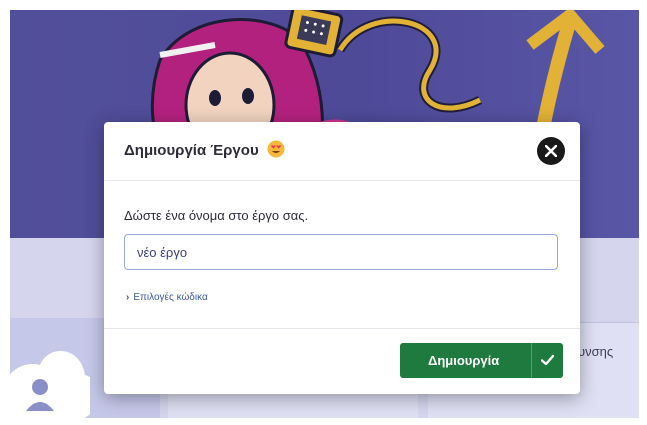 The image size is (647, 425). What do you see at coordinates (50, 384) in the screenshot?
I see `cloud-user-icon` at bounding box center [50, 384].